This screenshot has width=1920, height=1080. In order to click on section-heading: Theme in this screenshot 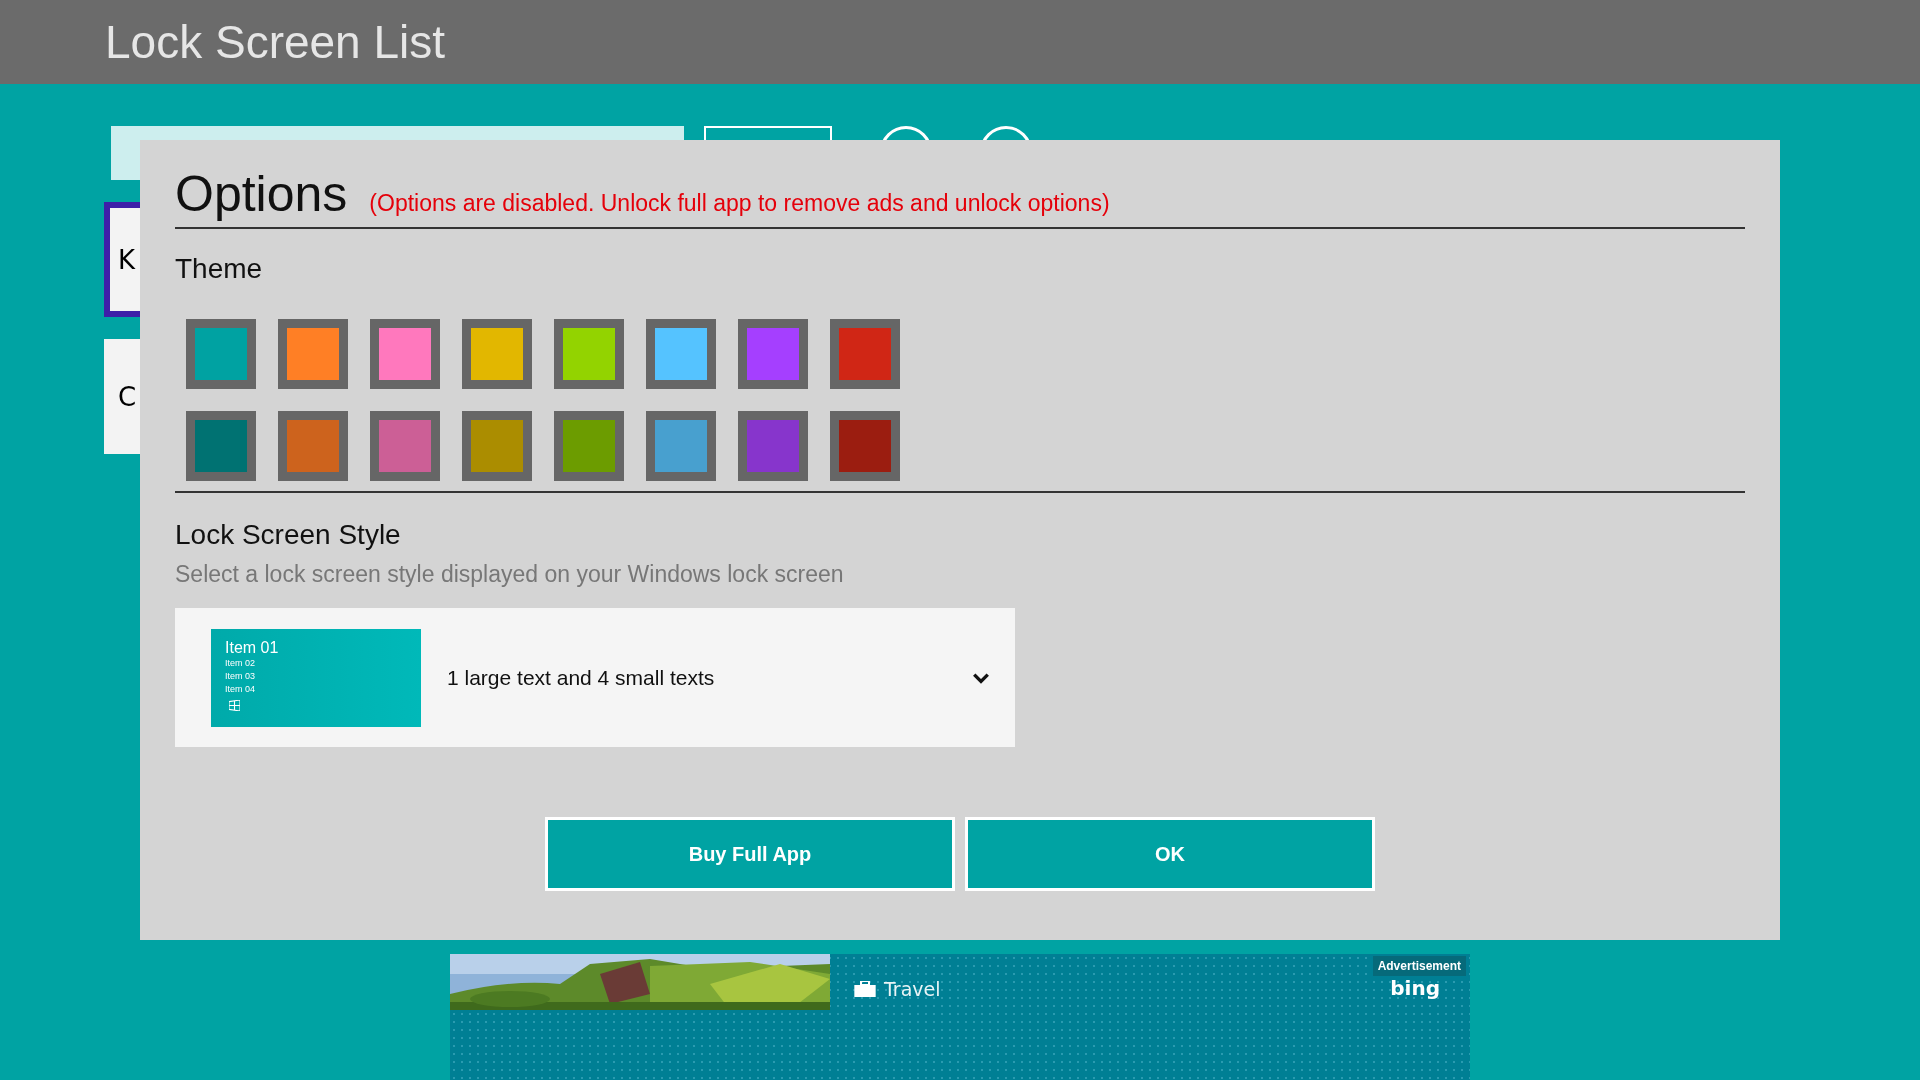, I will do `click(219, 269)`.